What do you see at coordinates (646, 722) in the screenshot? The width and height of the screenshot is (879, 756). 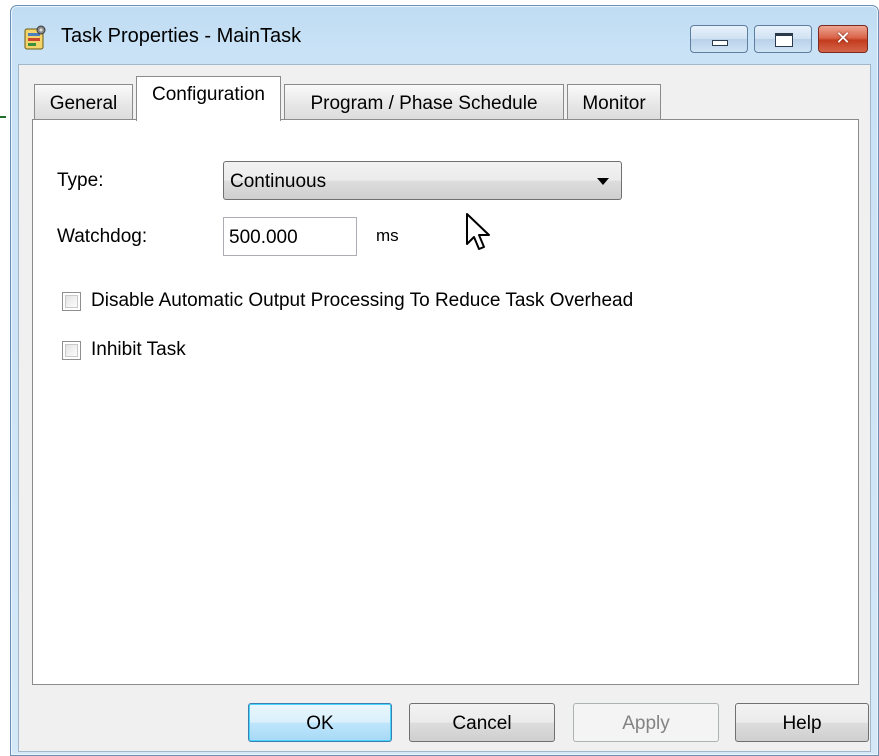 I see `apply-button: Apply` at bounding box center [646, 722].